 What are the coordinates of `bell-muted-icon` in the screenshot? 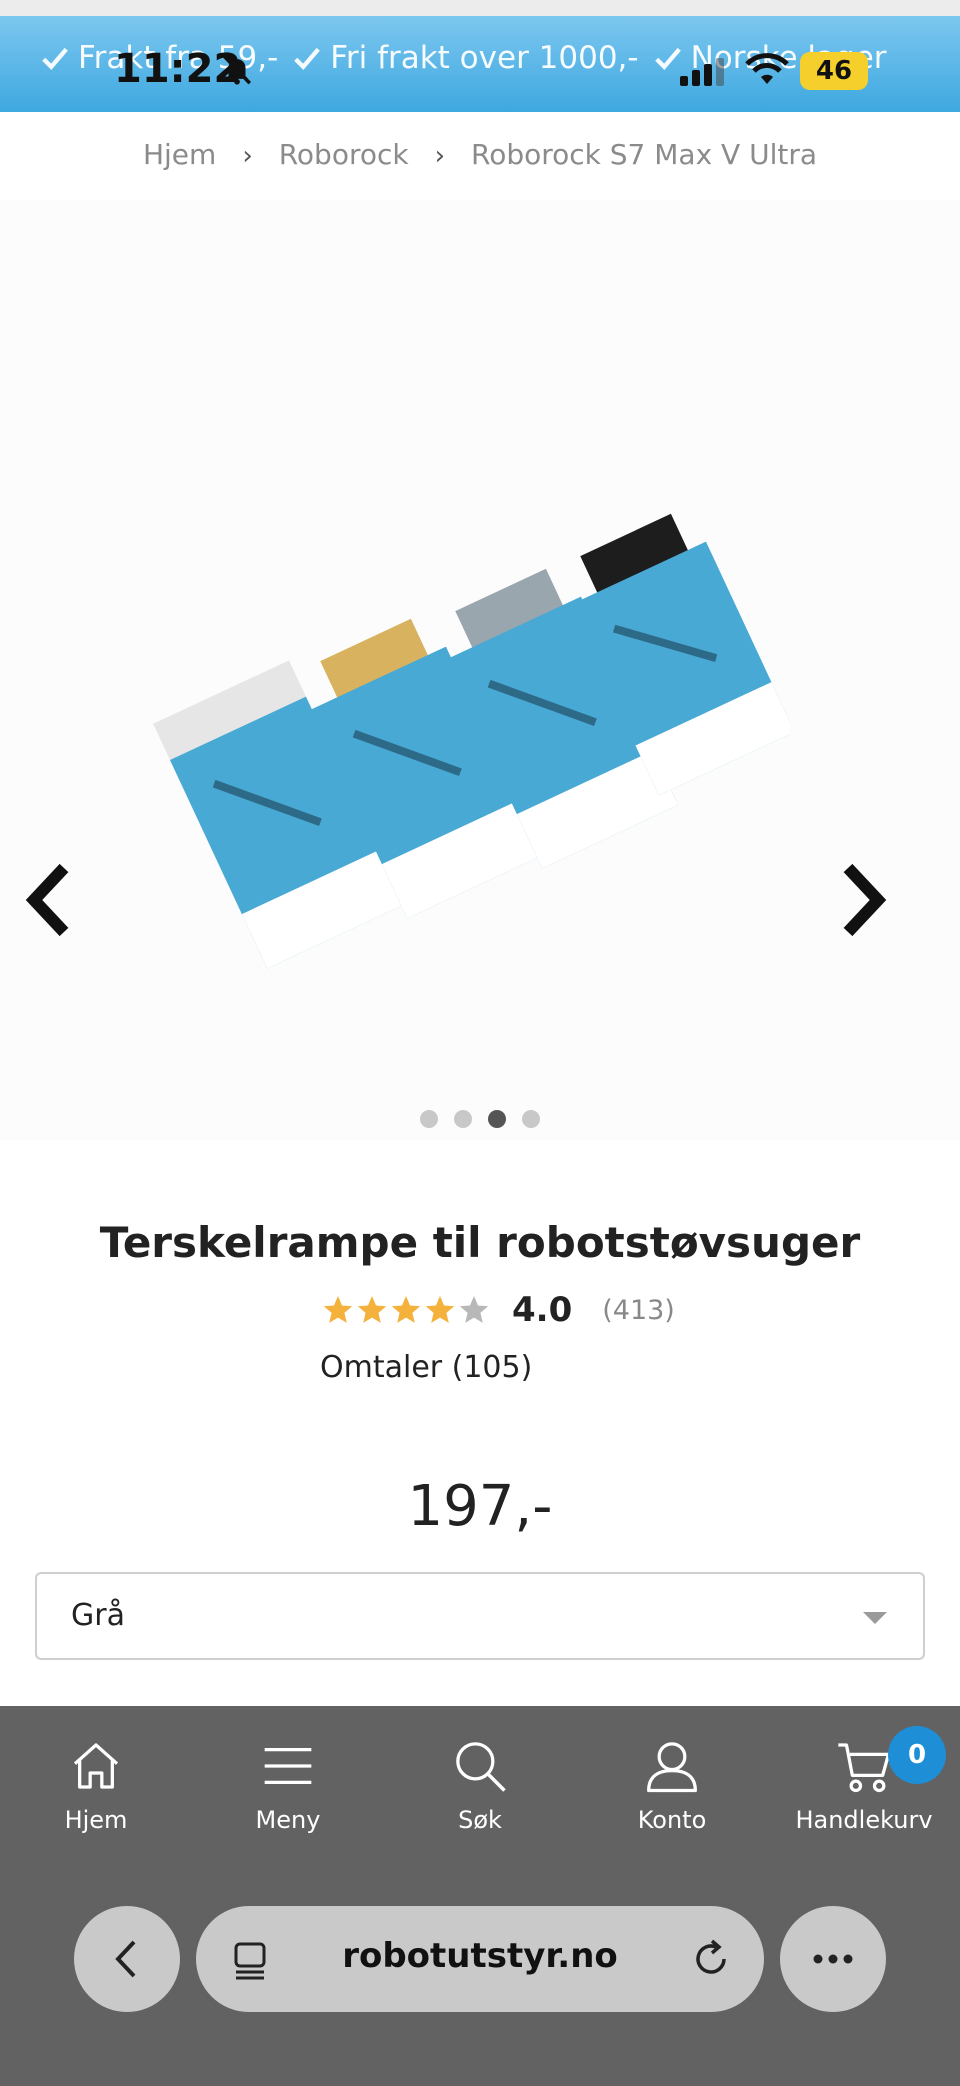 It's located at (237, 70).